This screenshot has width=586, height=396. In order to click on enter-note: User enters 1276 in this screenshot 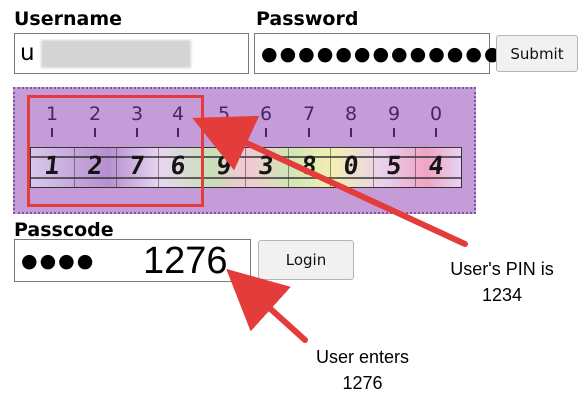, I will do `click(362, 370)`.